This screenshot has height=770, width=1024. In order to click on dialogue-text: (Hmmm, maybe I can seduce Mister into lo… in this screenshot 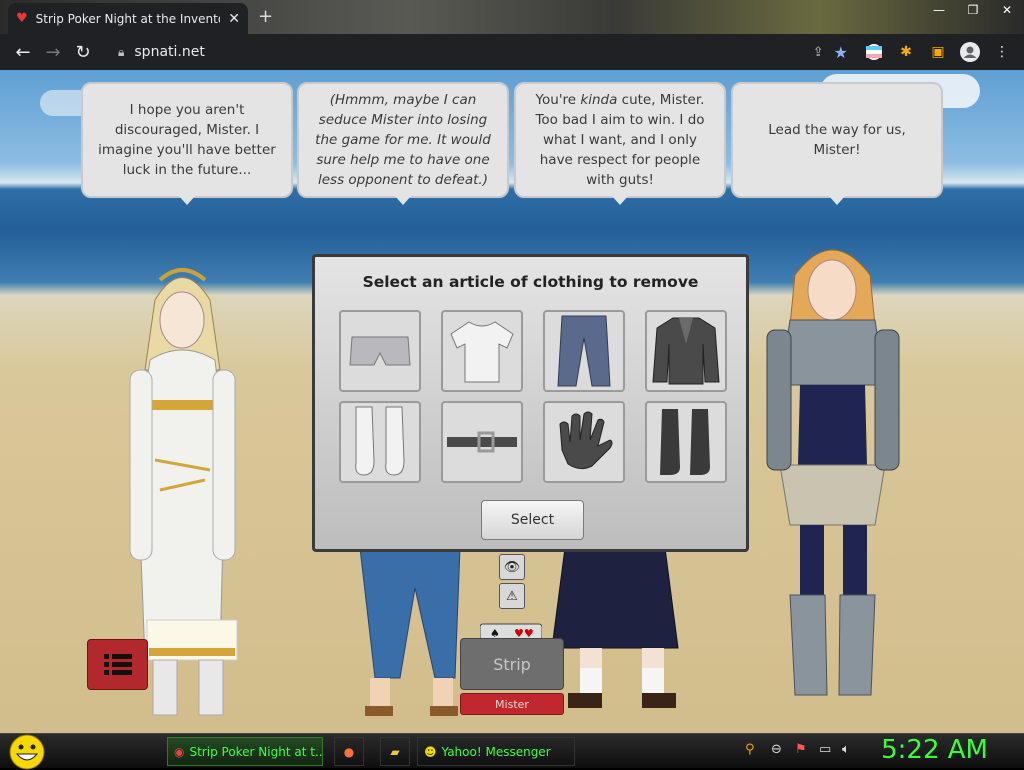, I will do `click(403, 140)`.